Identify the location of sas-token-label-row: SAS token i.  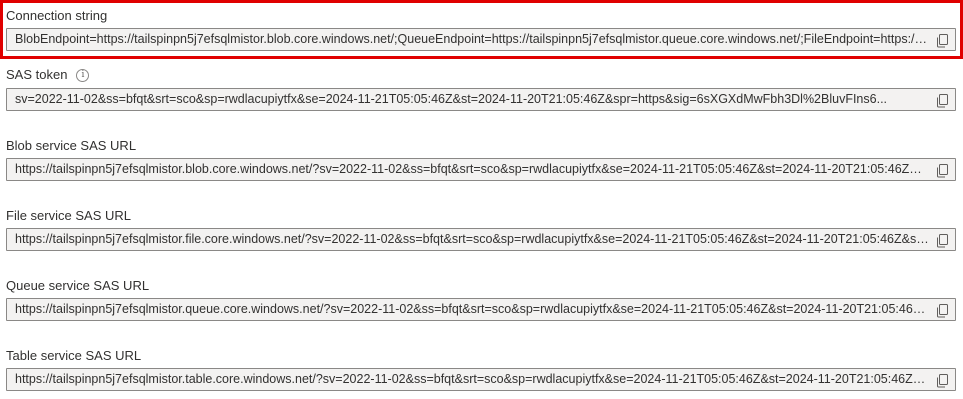
(48, 75).